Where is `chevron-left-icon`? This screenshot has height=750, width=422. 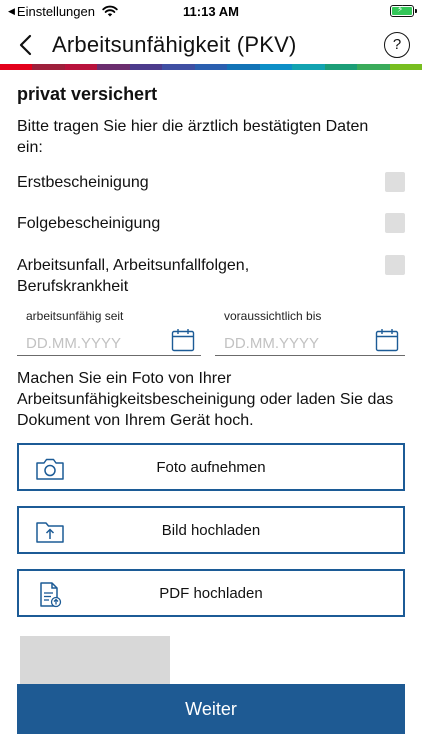
chevron-left-icon is located at coordinates (25, 45).